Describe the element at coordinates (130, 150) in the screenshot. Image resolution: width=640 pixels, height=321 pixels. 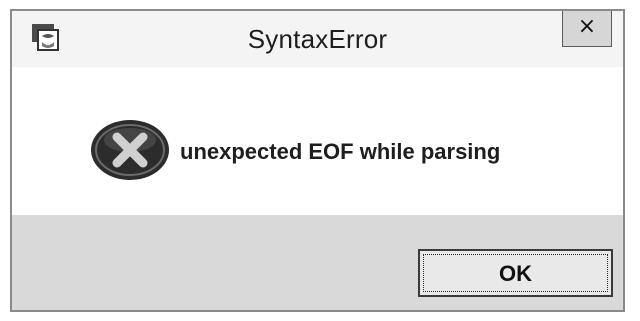
I see `error-icon` at that location.